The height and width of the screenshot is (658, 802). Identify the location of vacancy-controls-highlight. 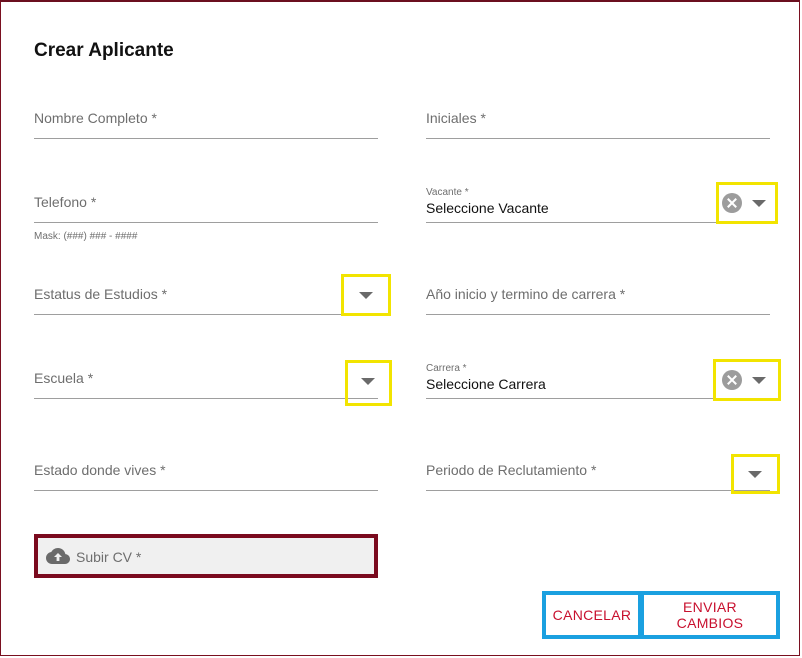
(747, 203).